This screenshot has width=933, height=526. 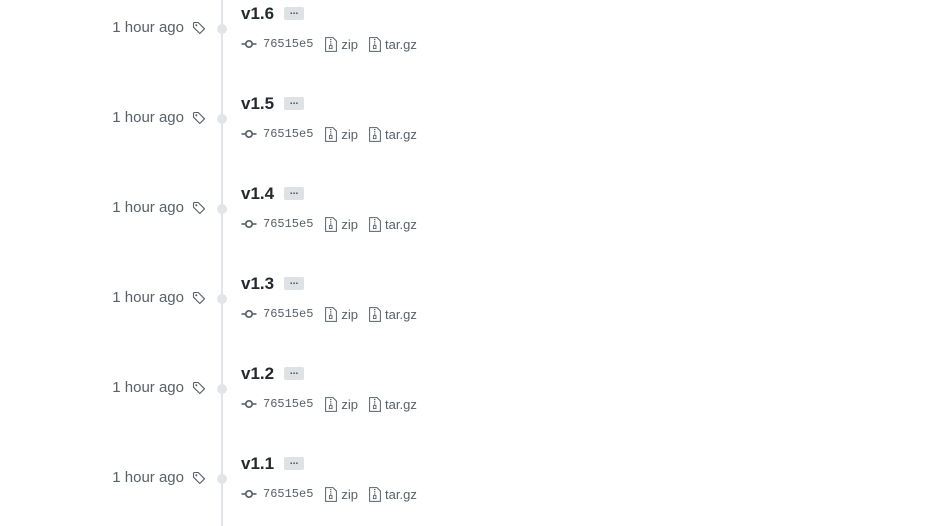 I want to click on tag-entry: 1 hour ago v1.4 ... 76515e5 zip tar.gz, so click(x=466, y=210).